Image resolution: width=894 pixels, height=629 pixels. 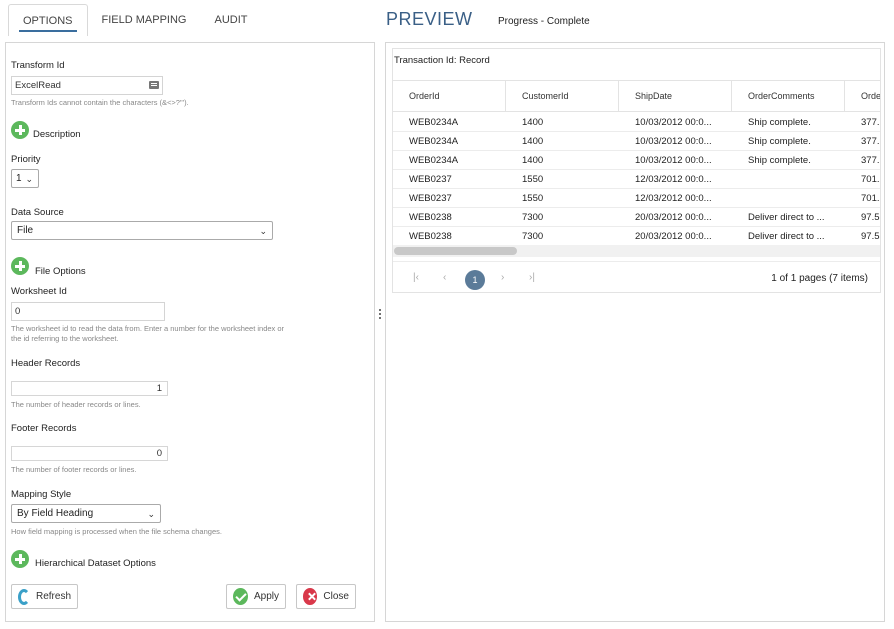 What do you see at coordinates (416, 277) in the screenshot?
I see `first-page-icon: |‹` at bounding box center [416, 277].